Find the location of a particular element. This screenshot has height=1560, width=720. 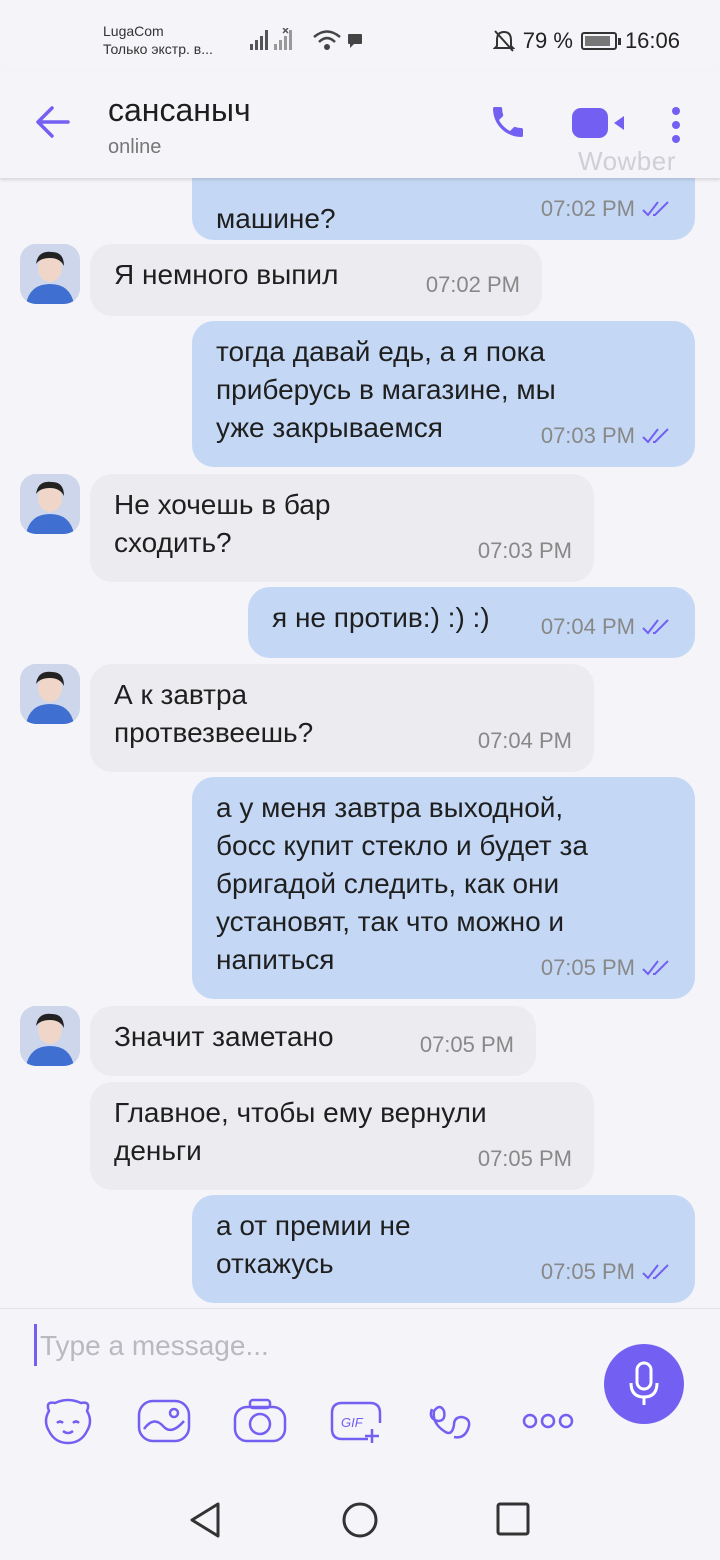

mute-bell-icon is located at coordinates (503, 41).